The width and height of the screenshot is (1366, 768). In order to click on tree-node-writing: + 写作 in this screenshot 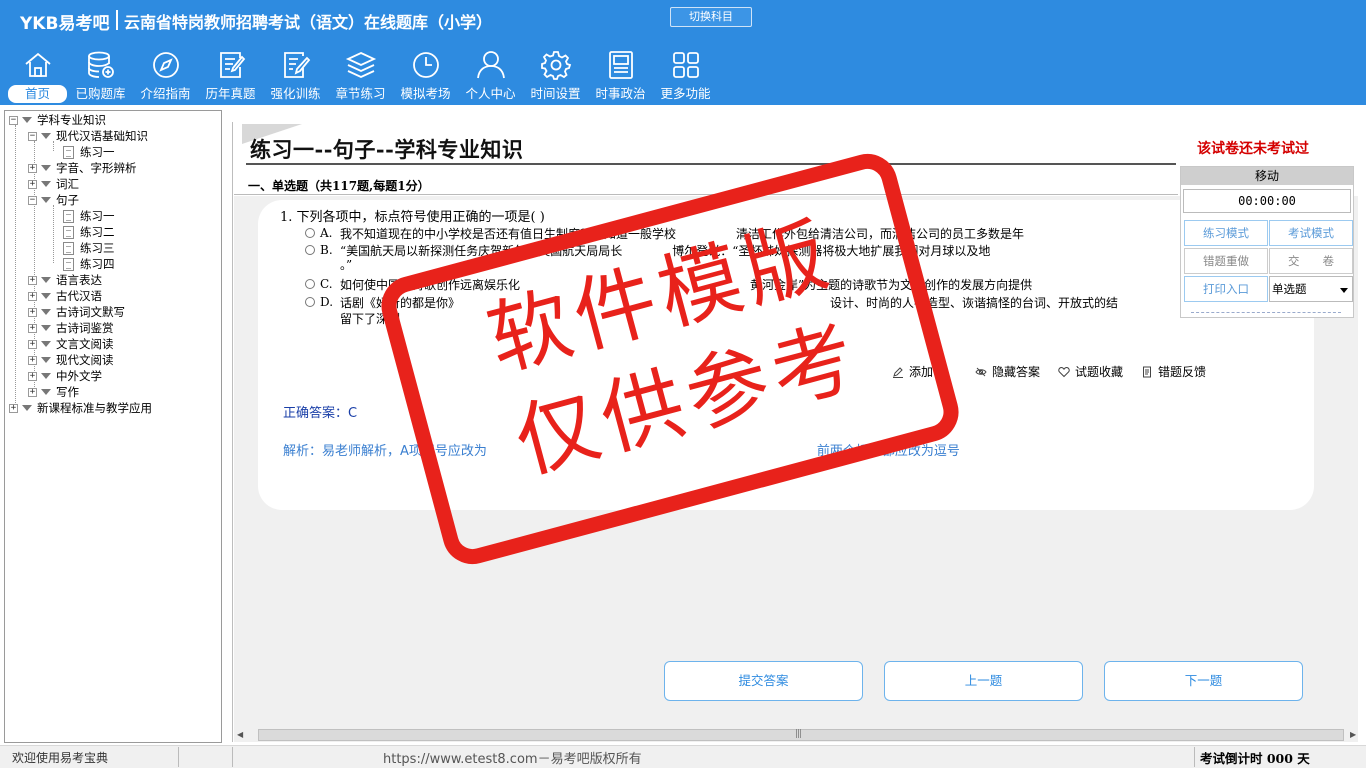, I will do `click(53, 392)`.